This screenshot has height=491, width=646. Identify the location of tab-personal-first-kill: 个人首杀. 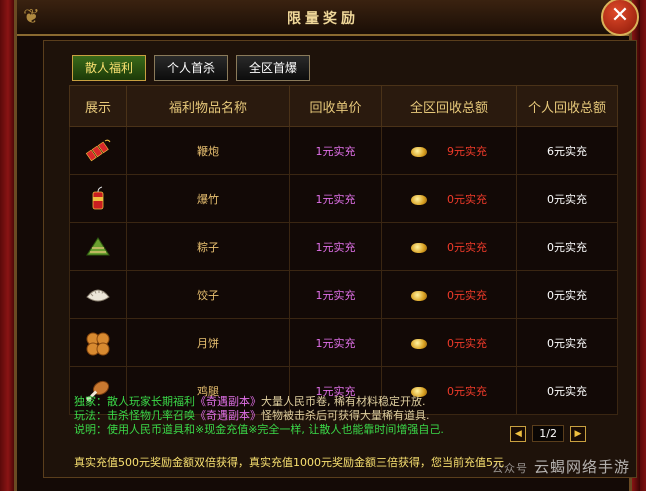
(191, 68).